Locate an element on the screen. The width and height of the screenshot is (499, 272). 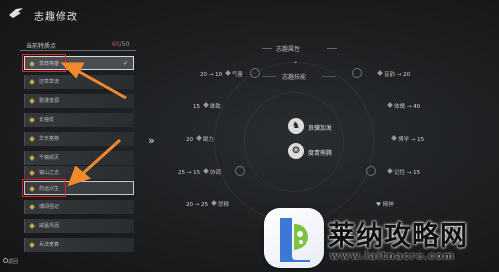
trait-points-current: 60 is located at coordinates (116, 44).